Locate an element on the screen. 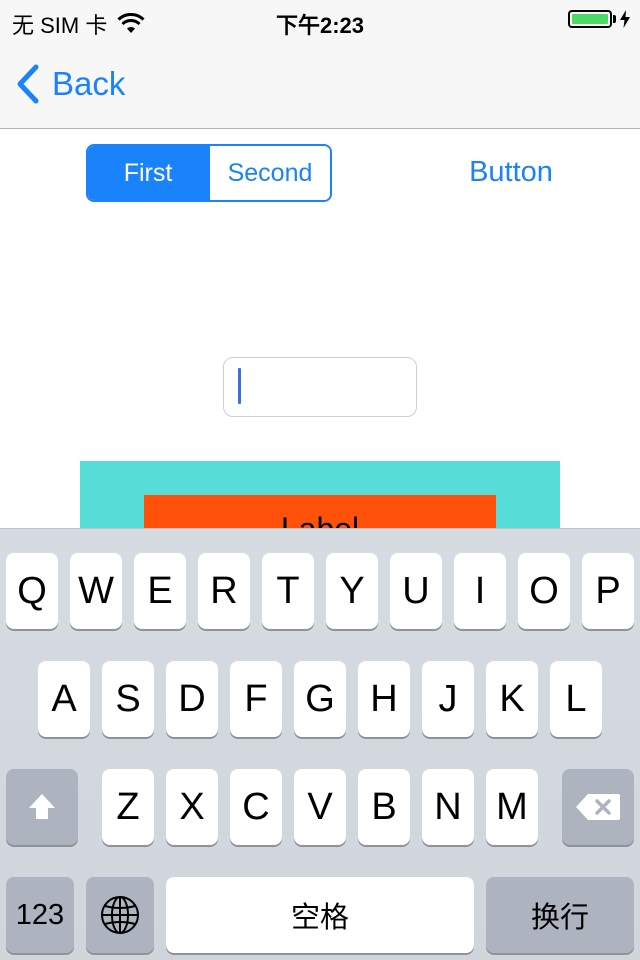 Image resolution: width=640 pixels, height=960 pixels. key-i: I is located at coordinates (480, 591).